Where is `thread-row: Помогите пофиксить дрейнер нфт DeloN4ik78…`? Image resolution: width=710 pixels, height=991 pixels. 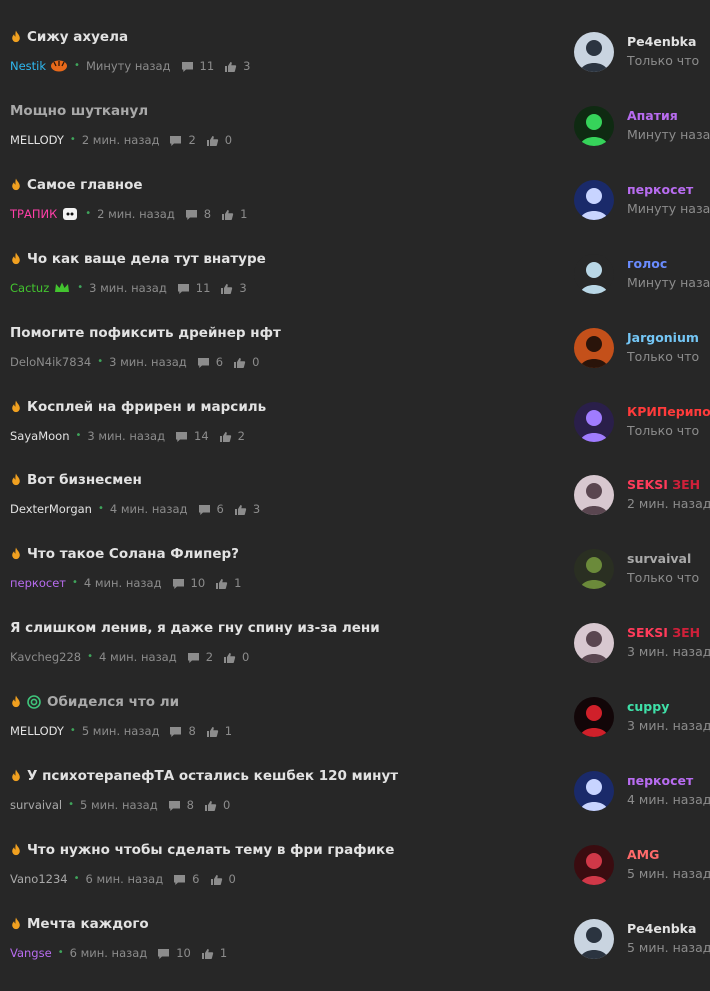 thread-row: Помогите пофиксить дрейнер нфт DeloN4ik78… is located at coordinates (355, 333).